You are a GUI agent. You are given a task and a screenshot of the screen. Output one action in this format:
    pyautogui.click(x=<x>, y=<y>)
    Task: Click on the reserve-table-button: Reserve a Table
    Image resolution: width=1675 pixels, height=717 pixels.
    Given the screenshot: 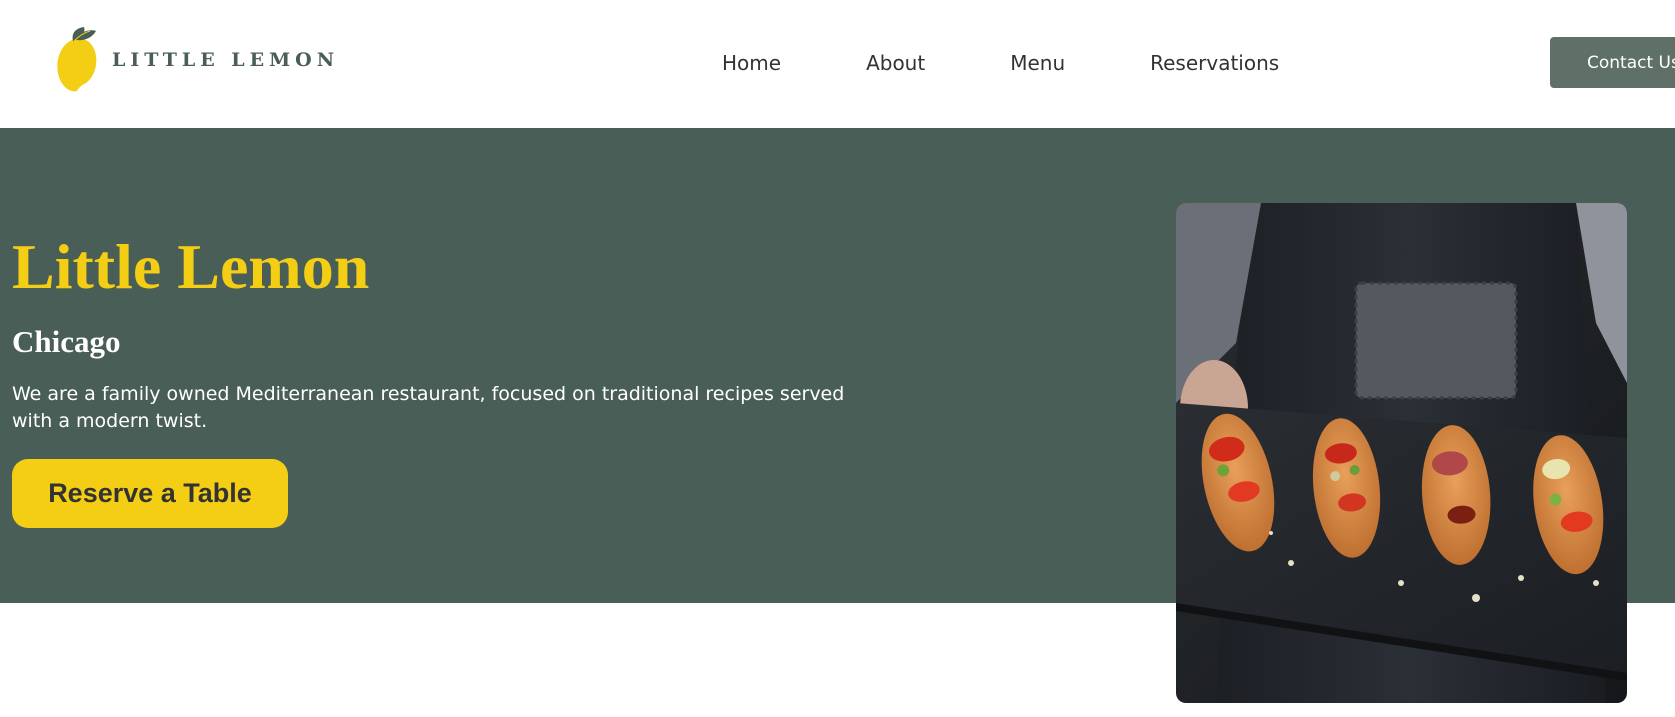 What is the action you would take?
    pyautogui.click(x=150, y=493)
    